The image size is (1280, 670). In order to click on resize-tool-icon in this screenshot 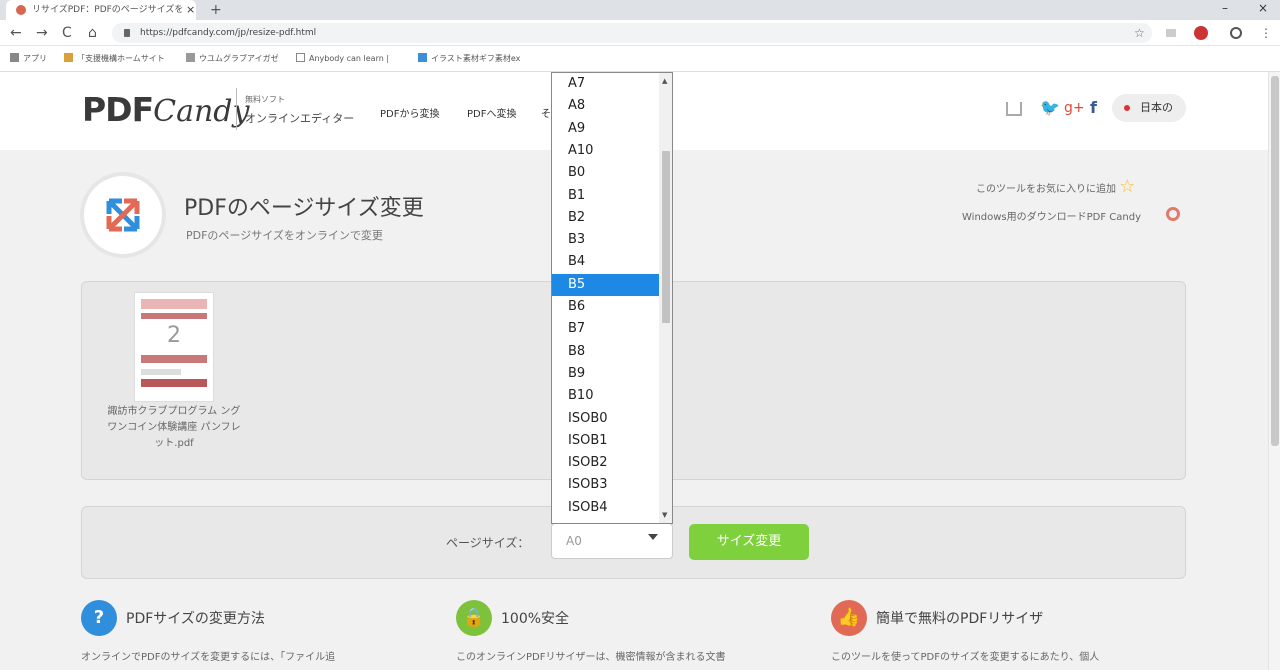, I will do `click(123, 215)`.